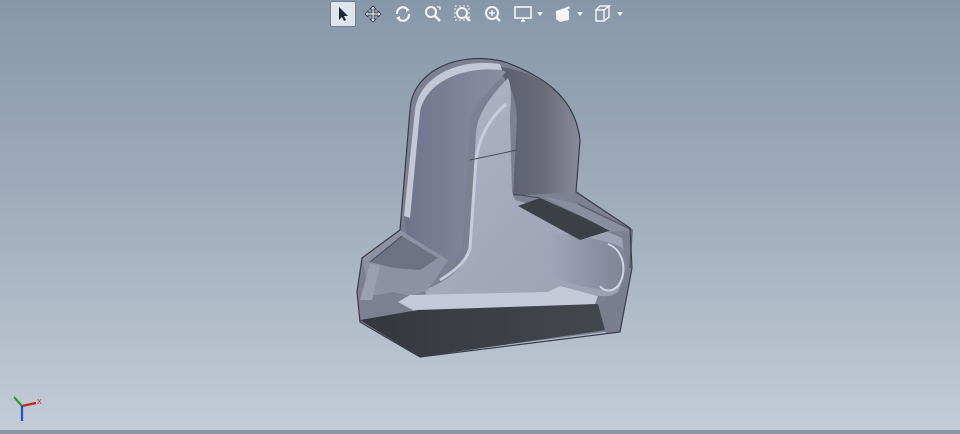 The width and height of the screenshot is (960, 434). I want to click on display-style-button, so click(523, 14).